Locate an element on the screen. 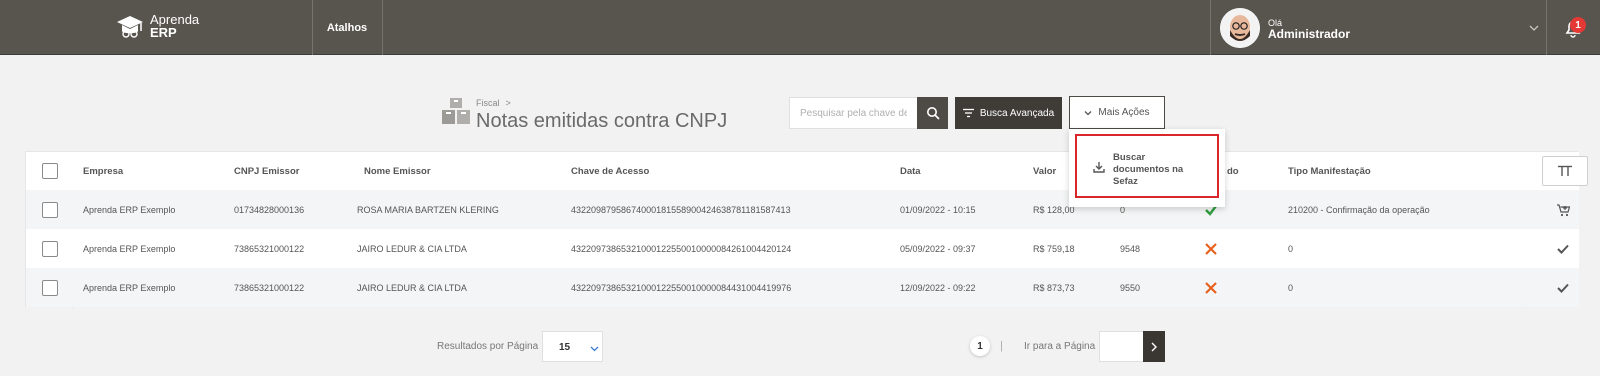  goto-page-button is located at coordinates (1154, 346).